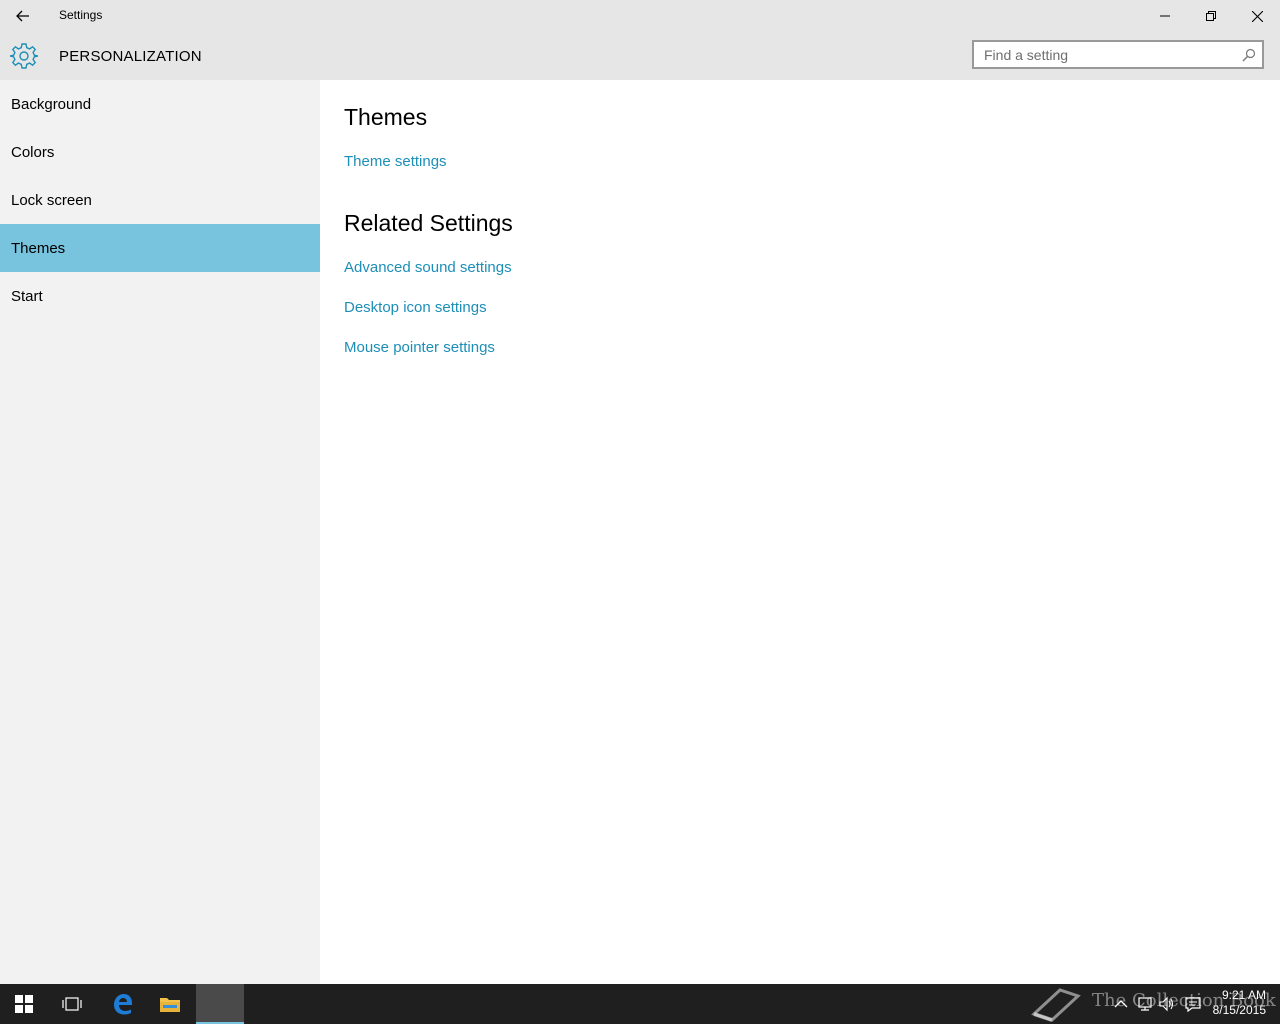 The image size is (1280, 1024). What do you see at coordinates (395, 161) in the screenshot?
I see `theme-settings-link: Theme settings` at bounding box center [395, 161].